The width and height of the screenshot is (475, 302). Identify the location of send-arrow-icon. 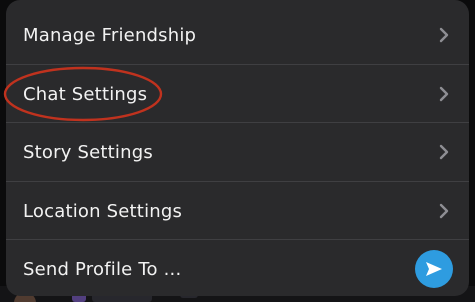
(434, 269).